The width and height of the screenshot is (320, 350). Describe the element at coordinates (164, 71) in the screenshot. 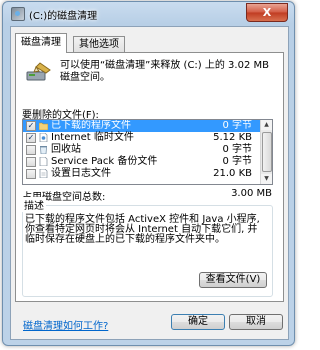

I see `header-description: 可以使用“磁盘清理”来释放 (C:) 上的 3.02 MB 磁盘空间。` at that location.